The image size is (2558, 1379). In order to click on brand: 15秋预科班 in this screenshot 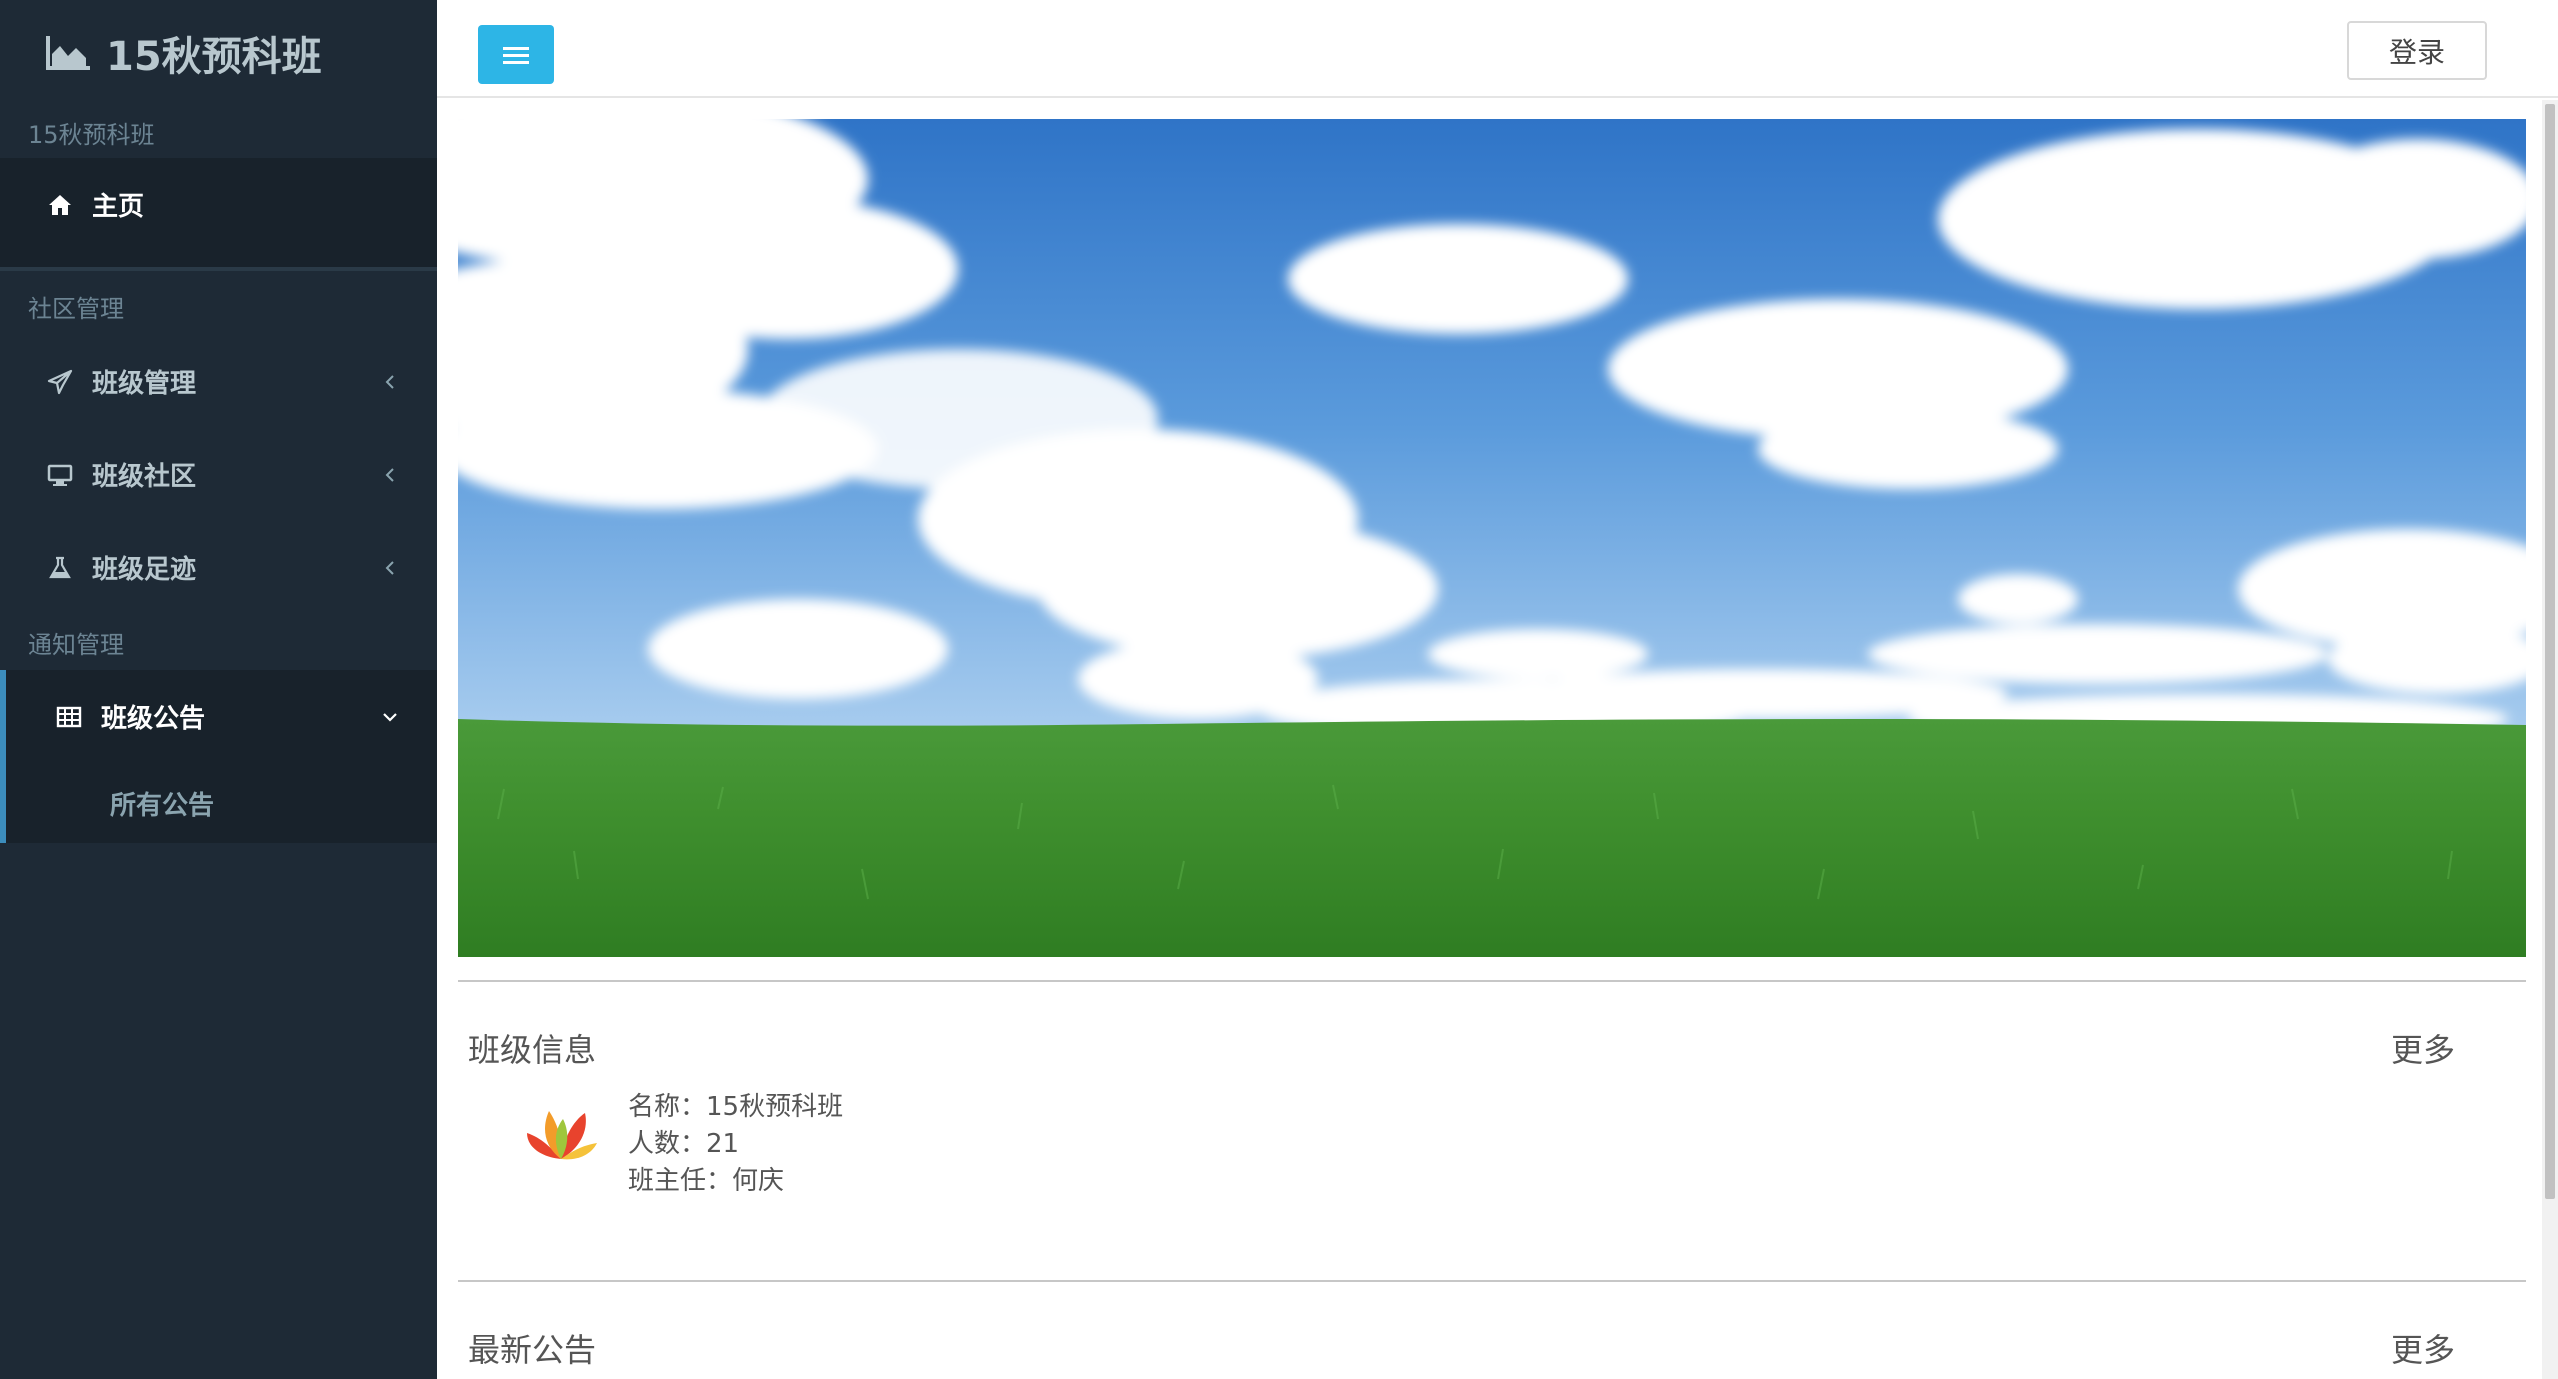, I will do `click(218, 53)`.